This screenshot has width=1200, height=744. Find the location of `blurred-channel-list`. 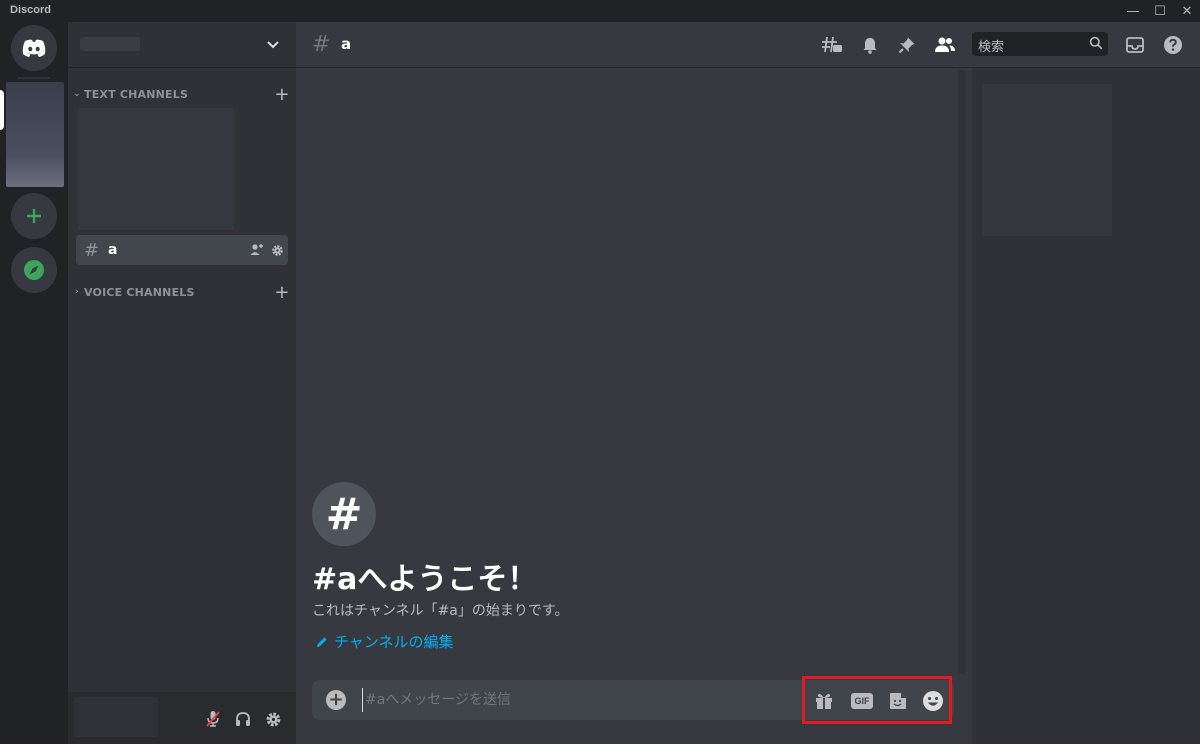

blurred-channel-list is located at coordinates (156, 169).